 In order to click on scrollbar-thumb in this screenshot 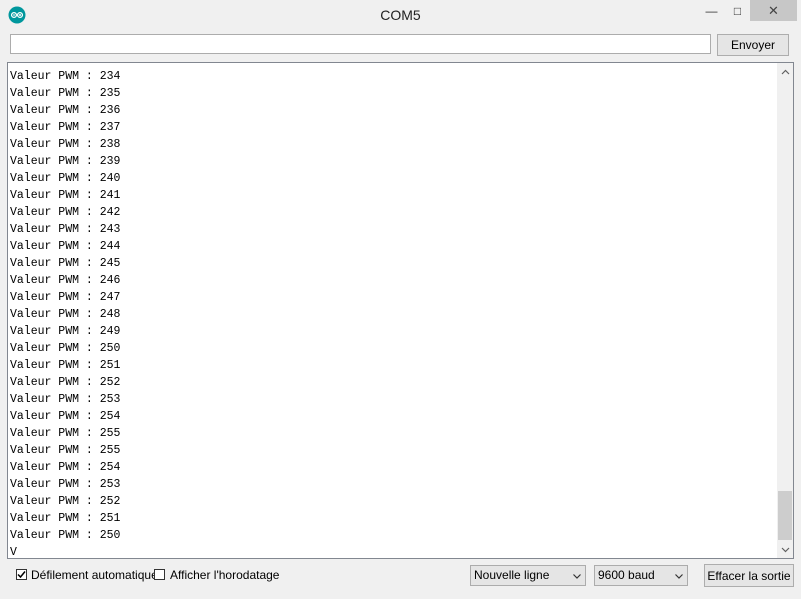, I will do `click(785, 515)`.